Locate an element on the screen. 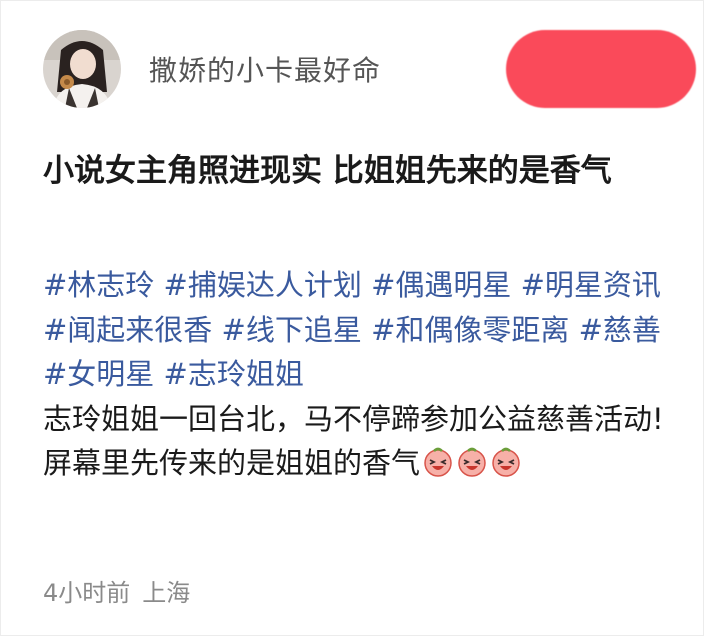 The image size is (704, 636). hashtag-link: #和偶像零距离 is located at coordinates (470, 330).